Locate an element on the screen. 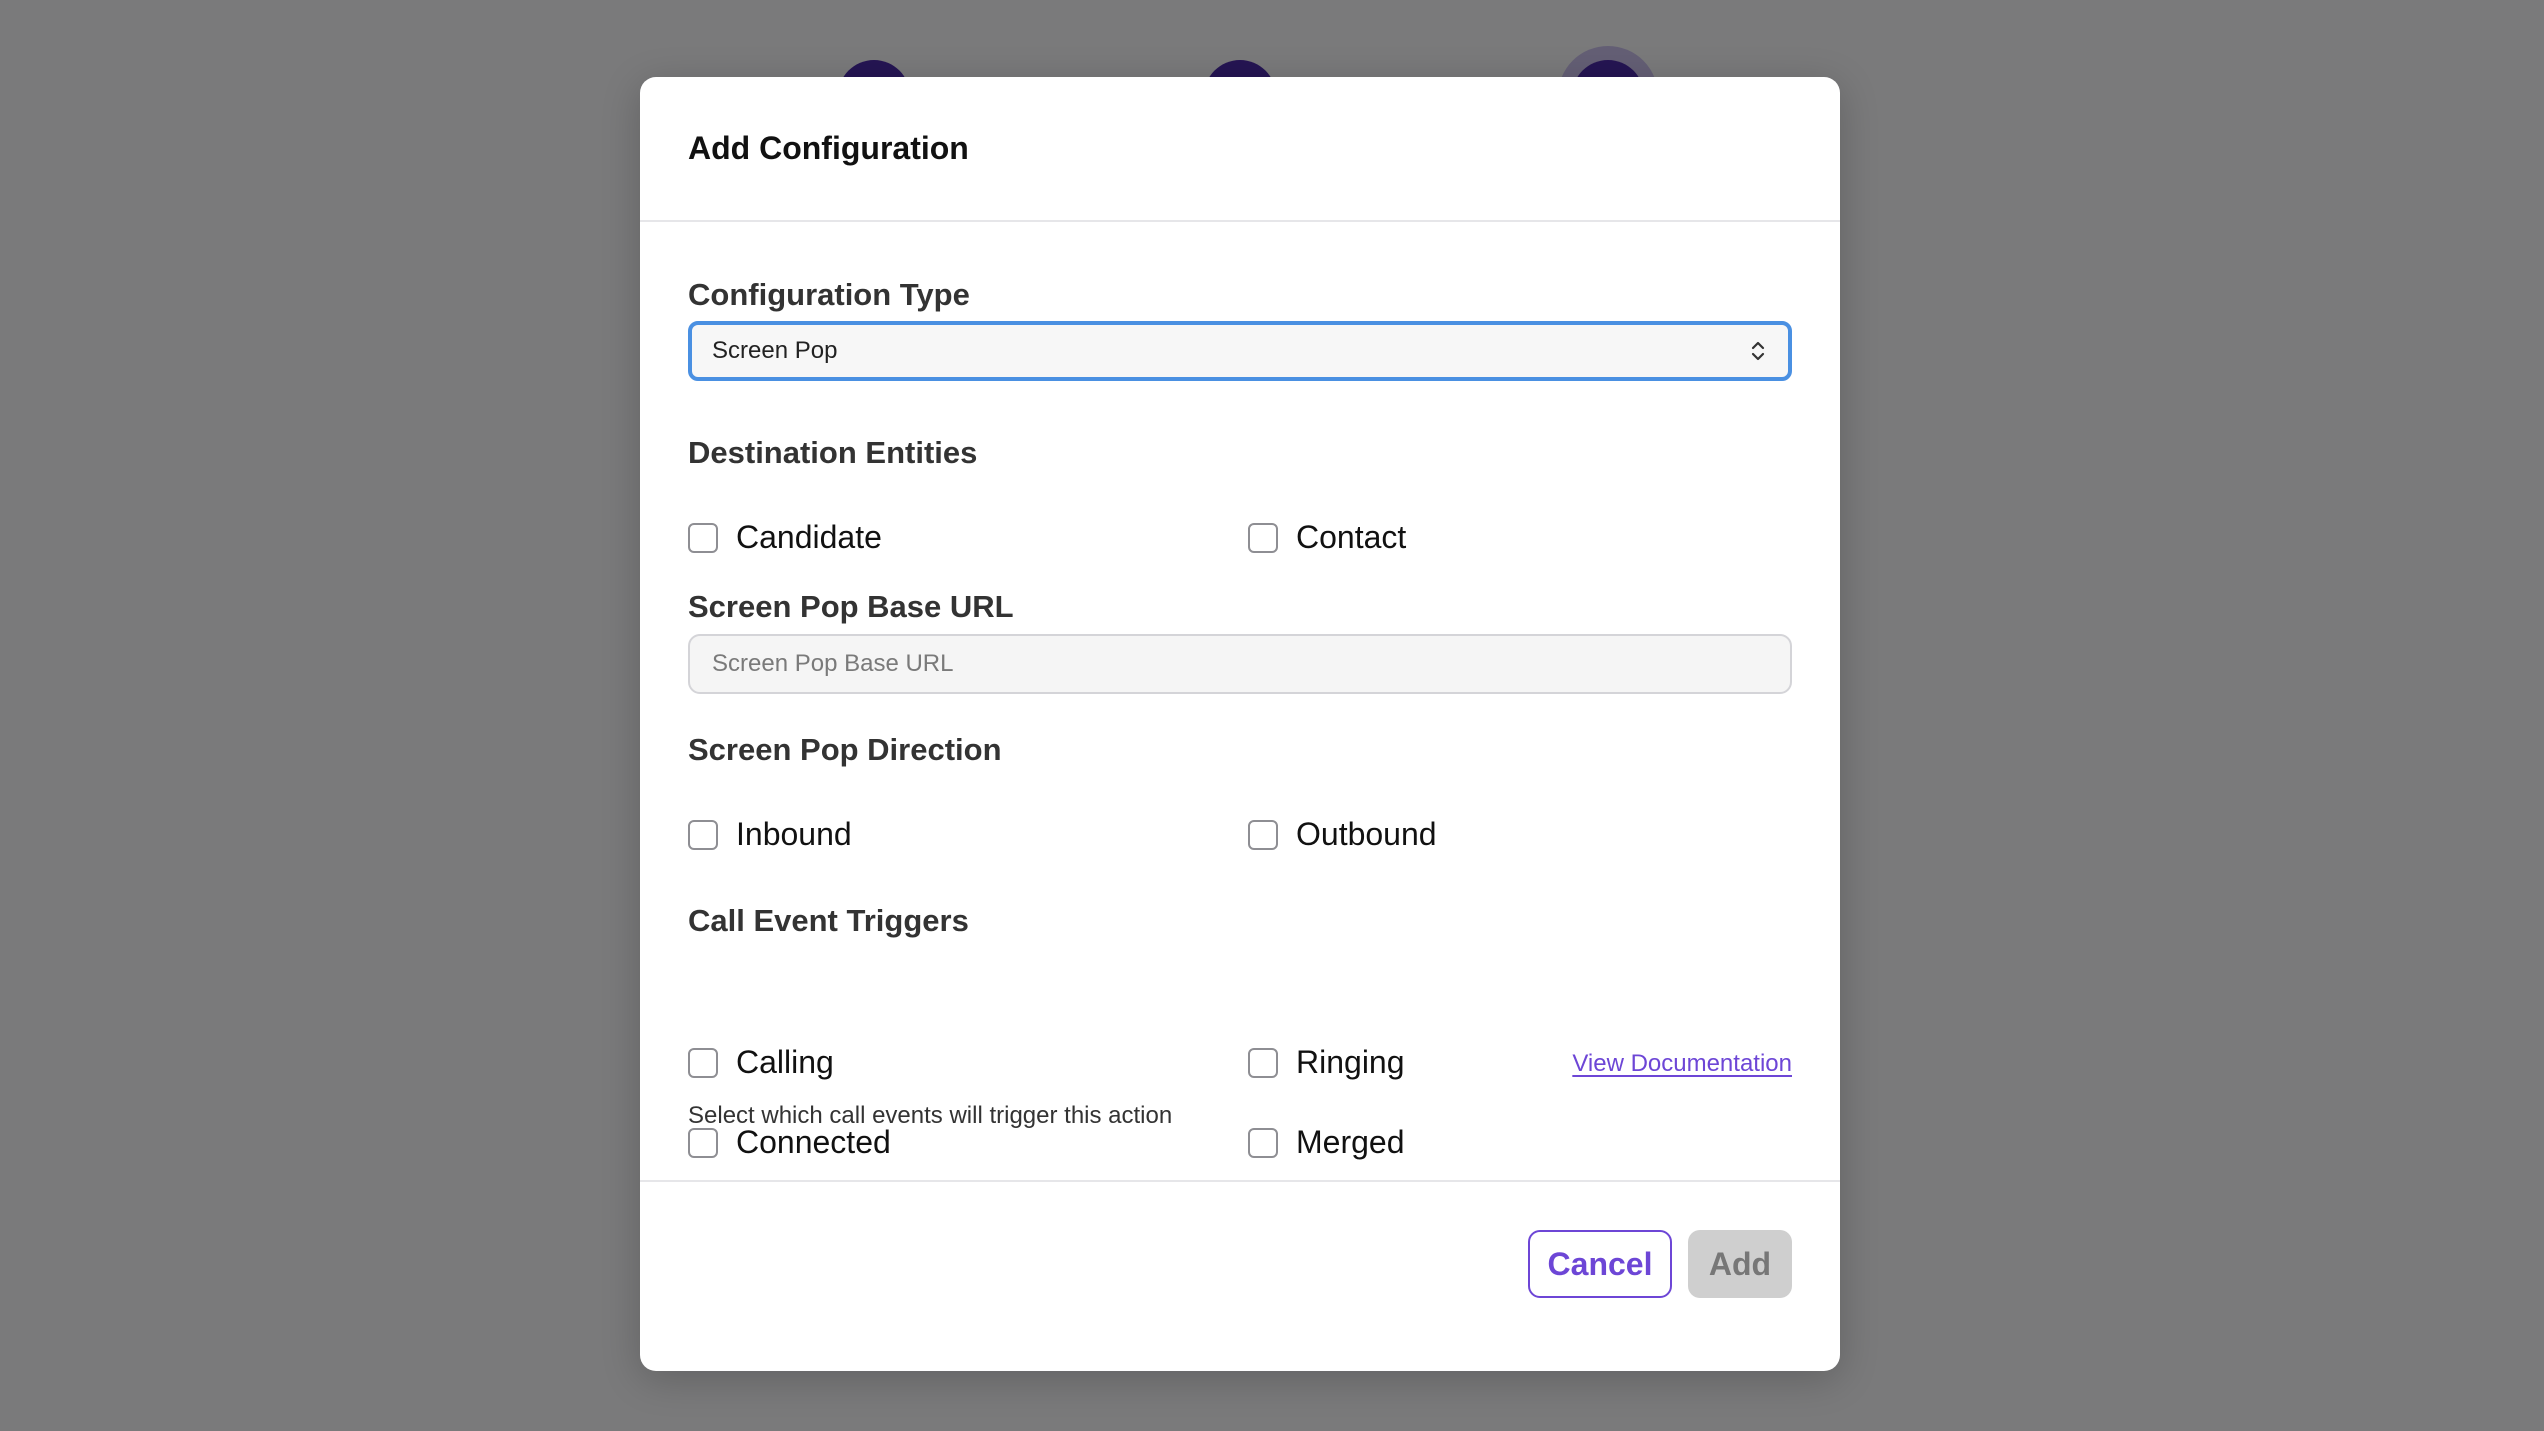 The image size is (2544, 1431). checkbox-inbound: Inbound is located at coordinates (770, 834).